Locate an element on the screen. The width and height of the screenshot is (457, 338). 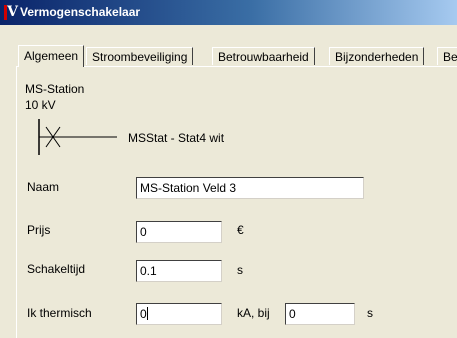
ik-thermisch-value: 0 is located at coordinates (143, 314).